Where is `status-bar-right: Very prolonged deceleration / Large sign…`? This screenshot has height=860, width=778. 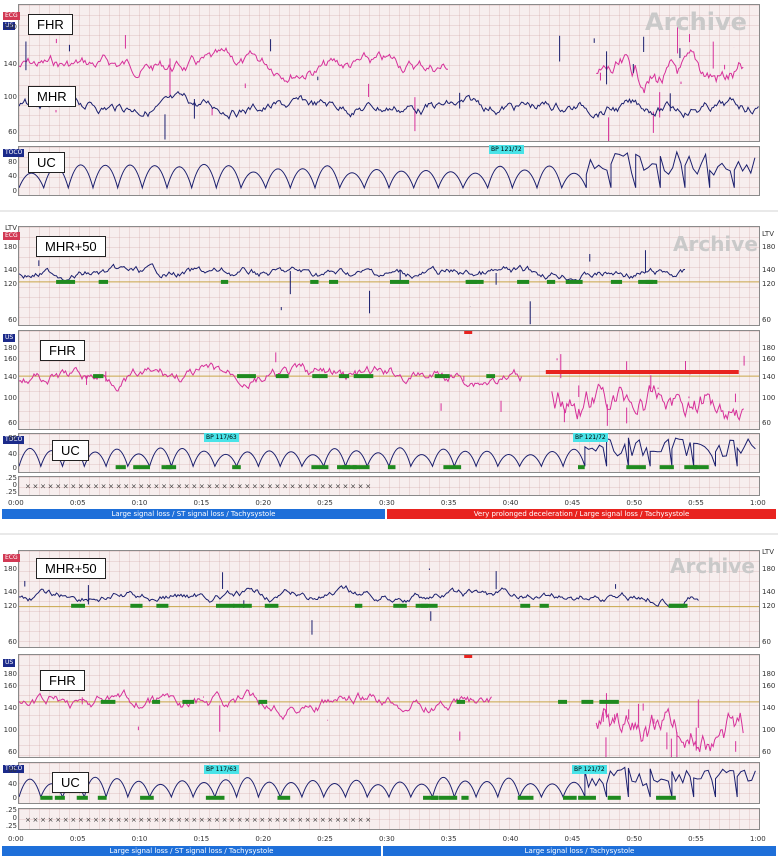
status-bar-right: Very prolonged deceleration / Large sign… is located at coordinates (581, 514).